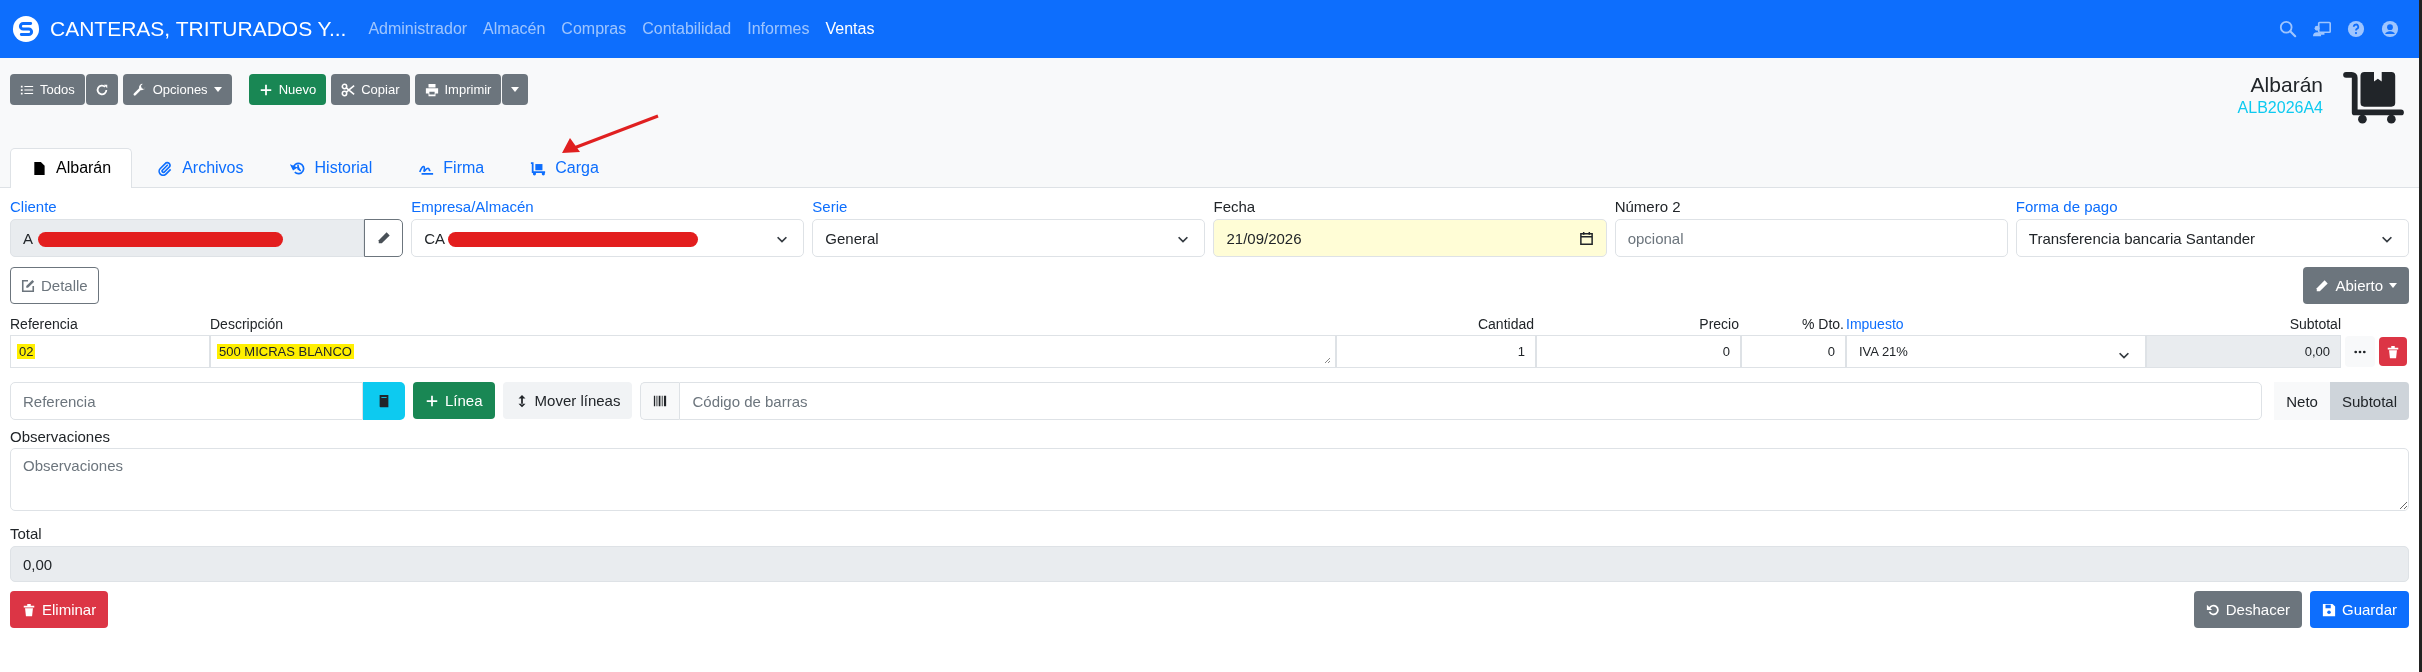 This screenshot has height=672, width=2422. What do you see at coordinates (514, 29) in the screenshot?
I see `menu-item: Almacén` at bounding box center [514, 29].